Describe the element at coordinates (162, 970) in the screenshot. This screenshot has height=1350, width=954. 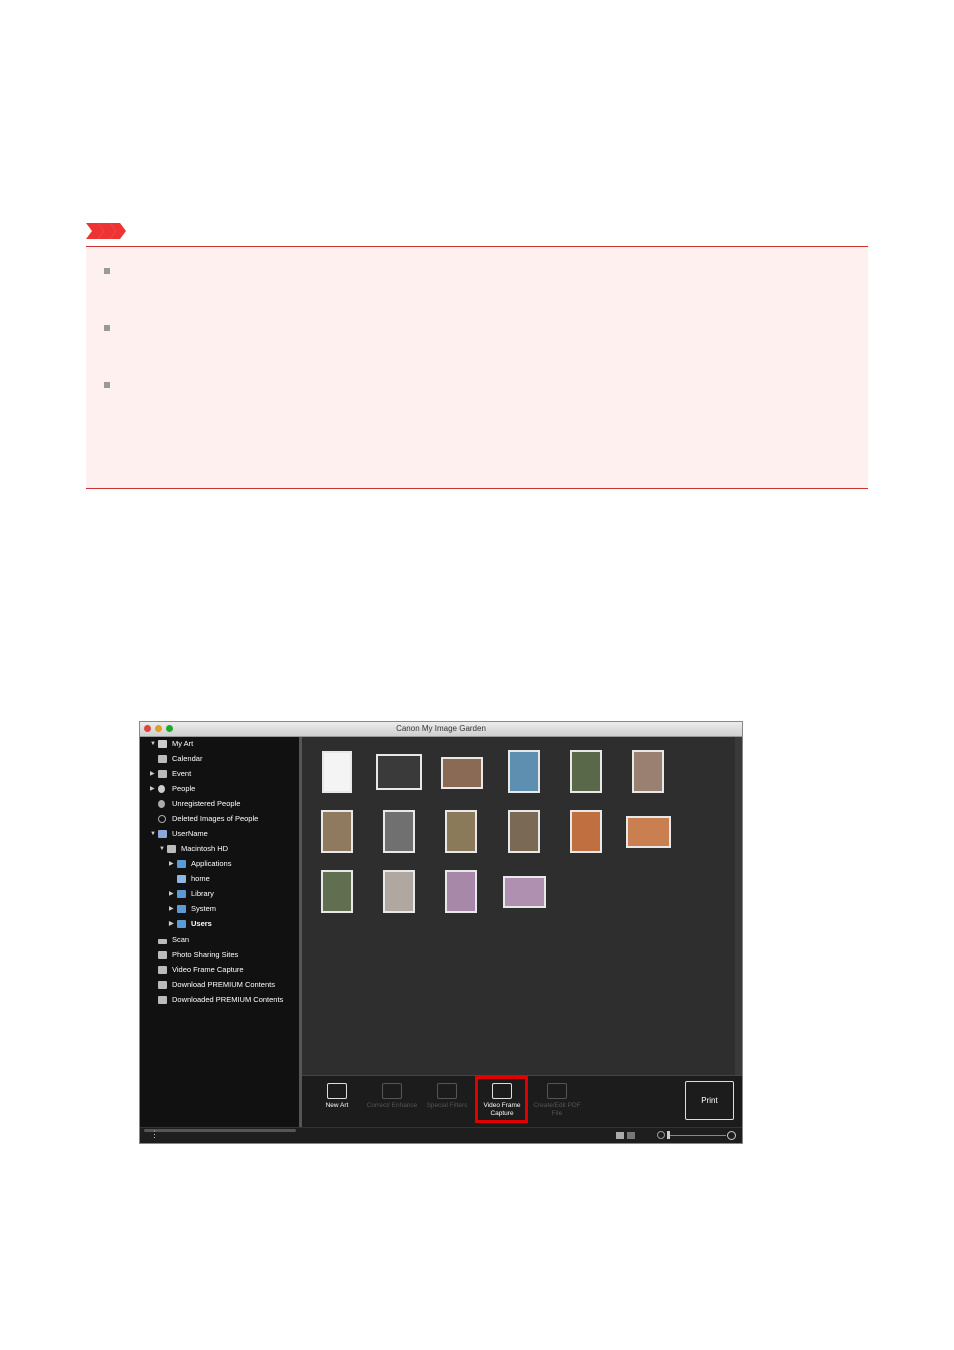
I see `video-frame-icon` at that location.